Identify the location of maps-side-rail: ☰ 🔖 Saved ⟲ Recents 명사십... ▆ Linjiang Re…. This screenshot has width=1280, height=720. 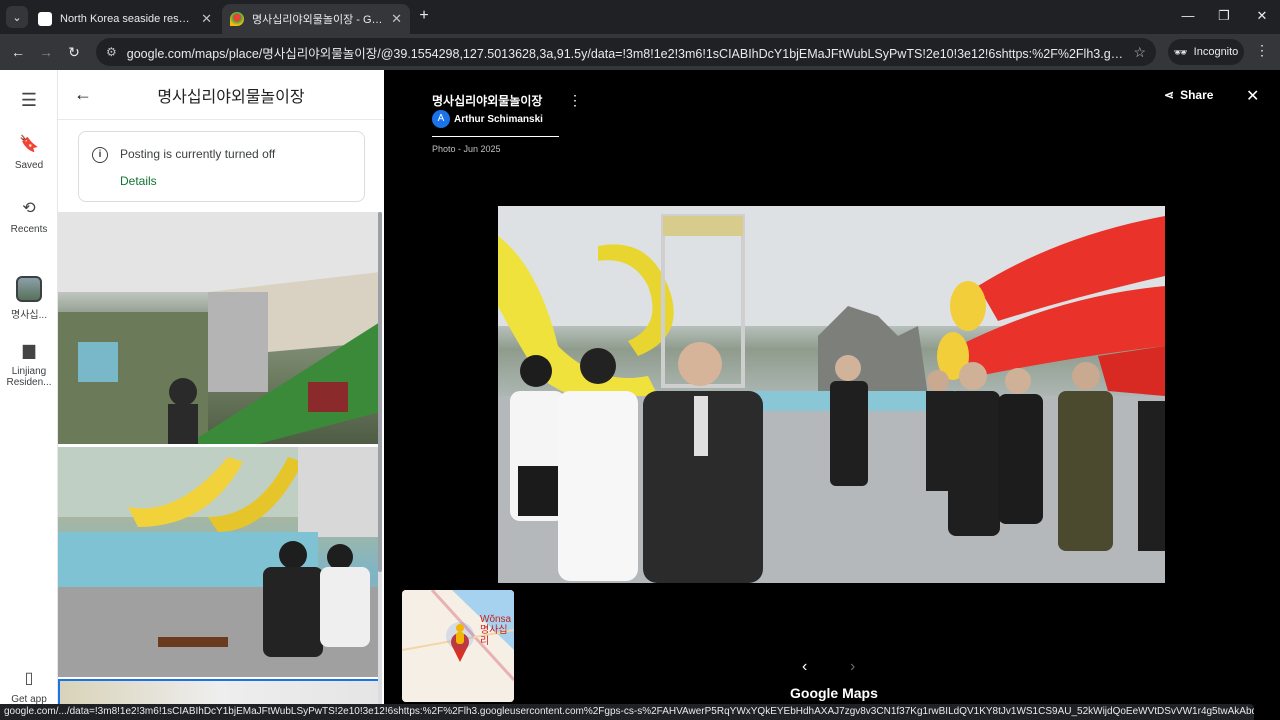
(29, 395).